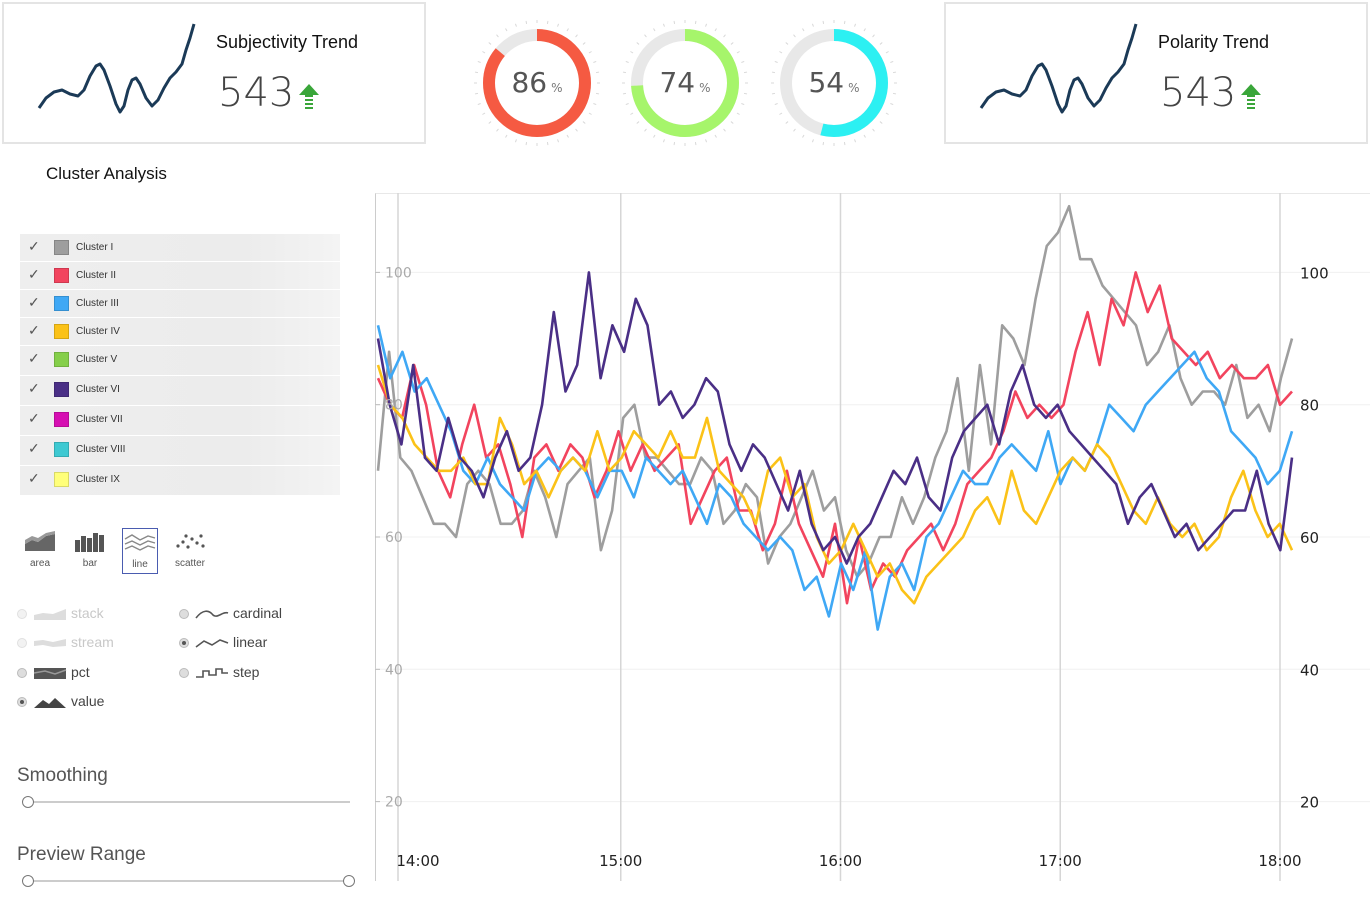 The height and width of the screenshot is (899, 1370). What do you see at coordinates (101, 449) in the screenshot?
I see `legend-label: Cluster VIII` at bounding box center [101, 449].